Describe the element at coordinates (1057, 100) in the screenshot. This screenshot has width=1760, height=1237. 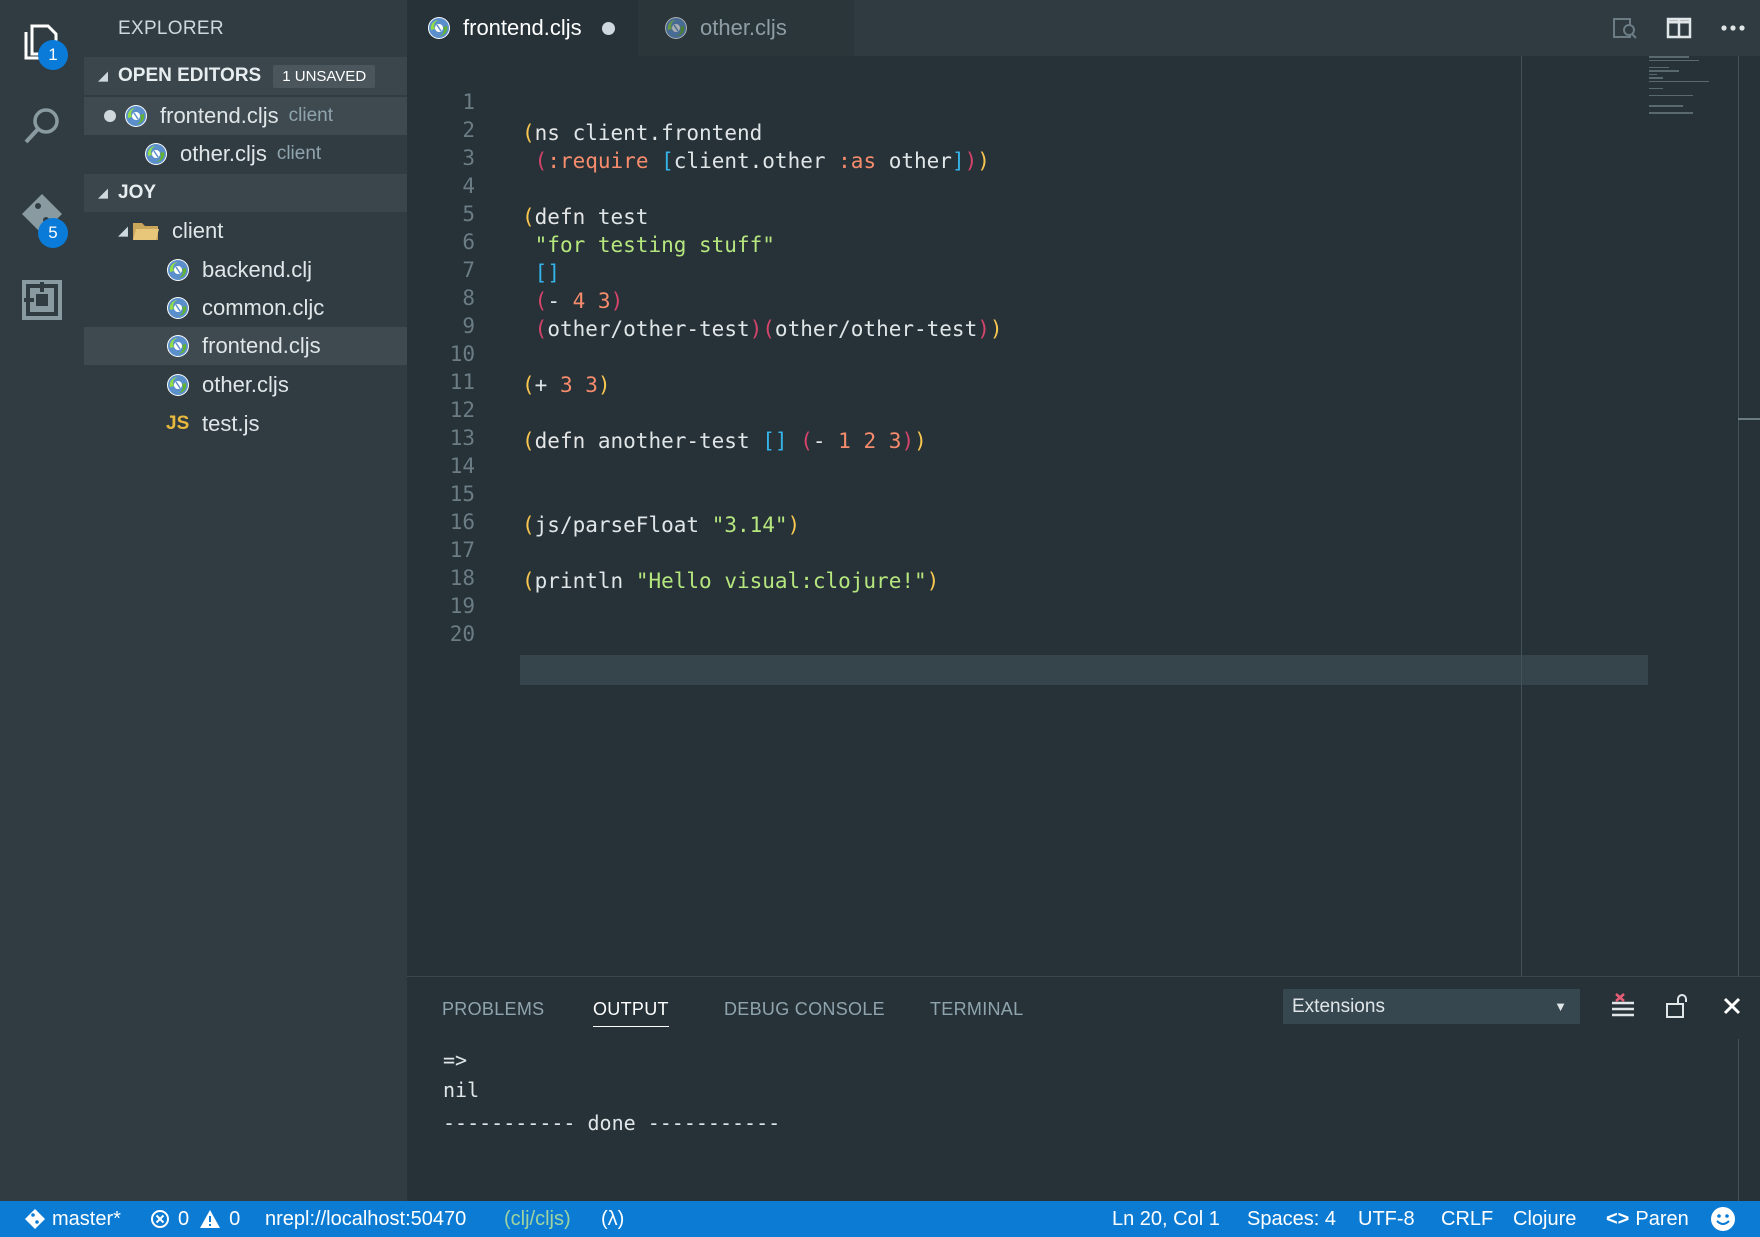
I see `code-line-1: 1 (ns client.frontend` at that location.